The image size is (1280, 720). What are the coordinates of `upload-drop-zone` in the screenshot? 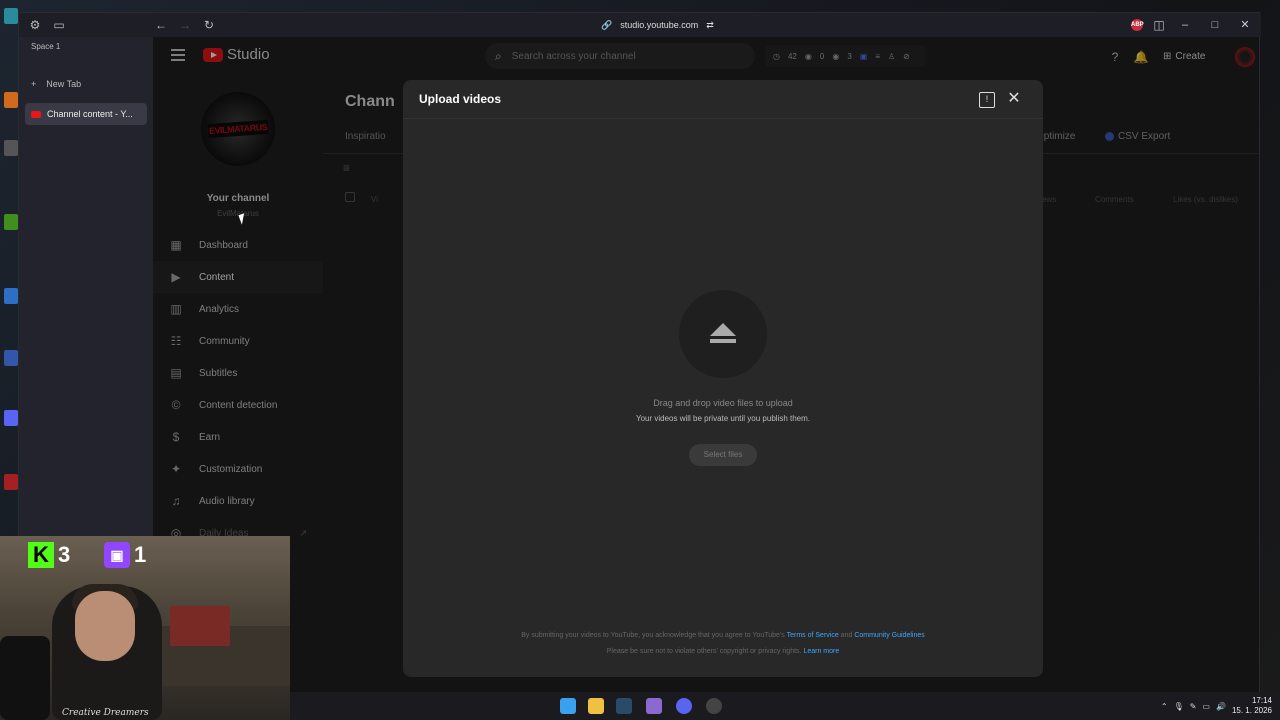 It's located at (723, 334).